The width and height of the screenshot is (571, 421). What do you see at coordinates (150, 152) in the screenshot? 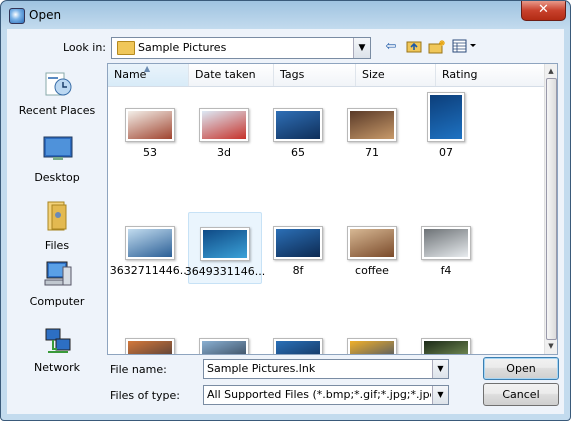
I see `file-name-caption: 53` at bounding box center [150, 152].